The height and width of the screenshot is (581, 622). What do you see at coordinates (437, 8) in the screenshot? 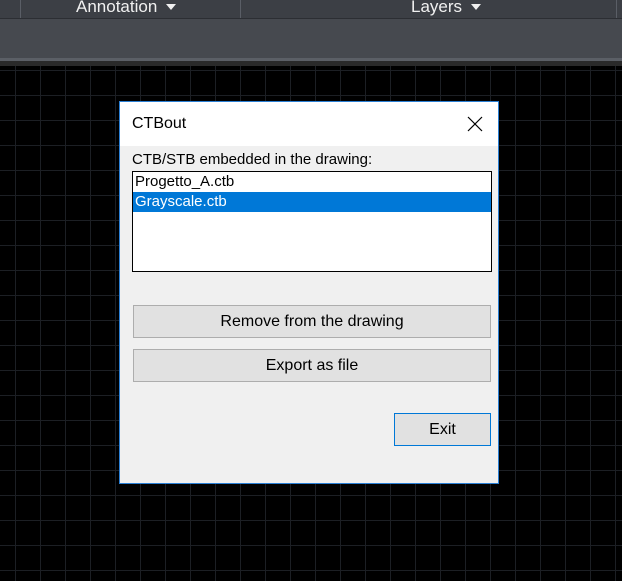
I see `layers-panel-label: Layers` at bounding box center [437, 8].